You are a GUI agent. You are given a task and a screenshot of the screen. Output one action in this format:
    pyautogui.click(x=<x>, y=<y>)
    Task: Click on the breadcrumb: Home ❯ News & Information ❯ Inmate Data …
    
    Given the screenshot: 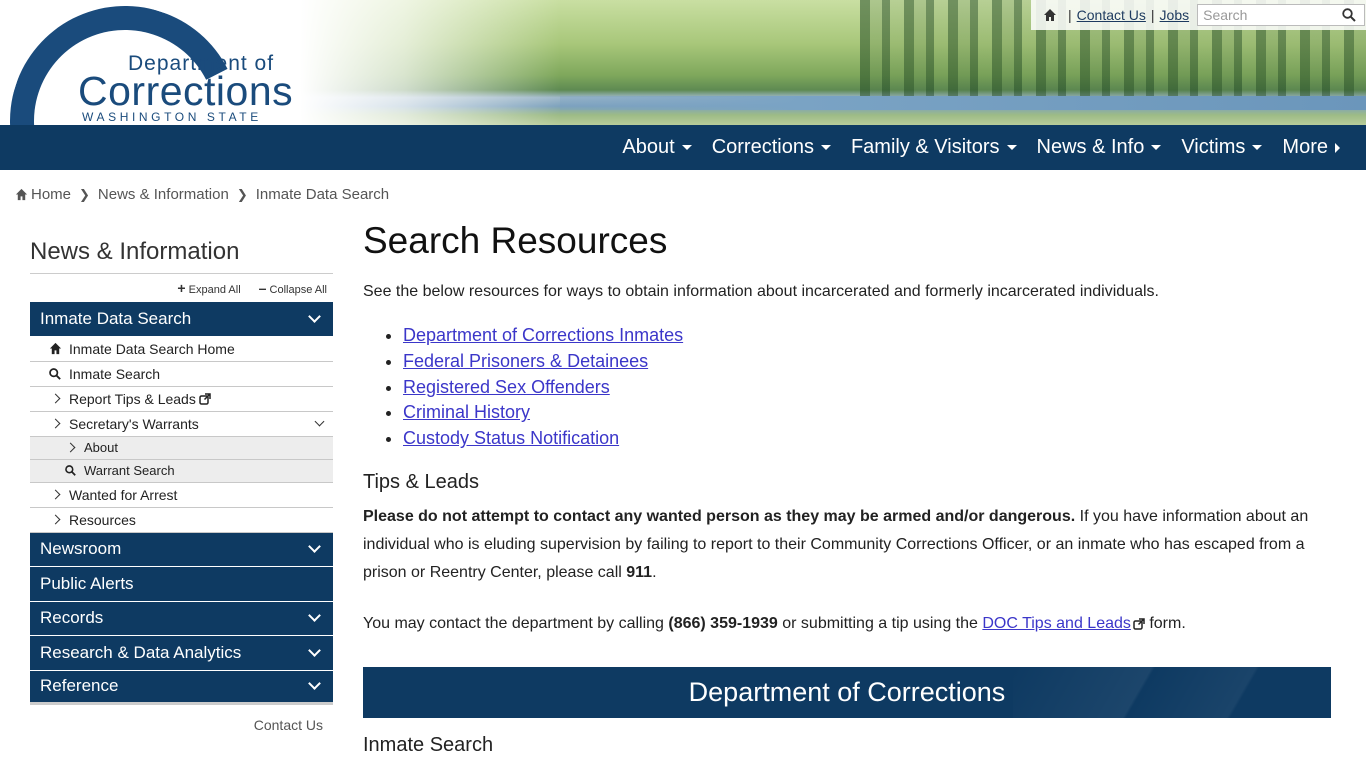 What is the action you would take?
    pyautogui.click(x=202, y=194)
    